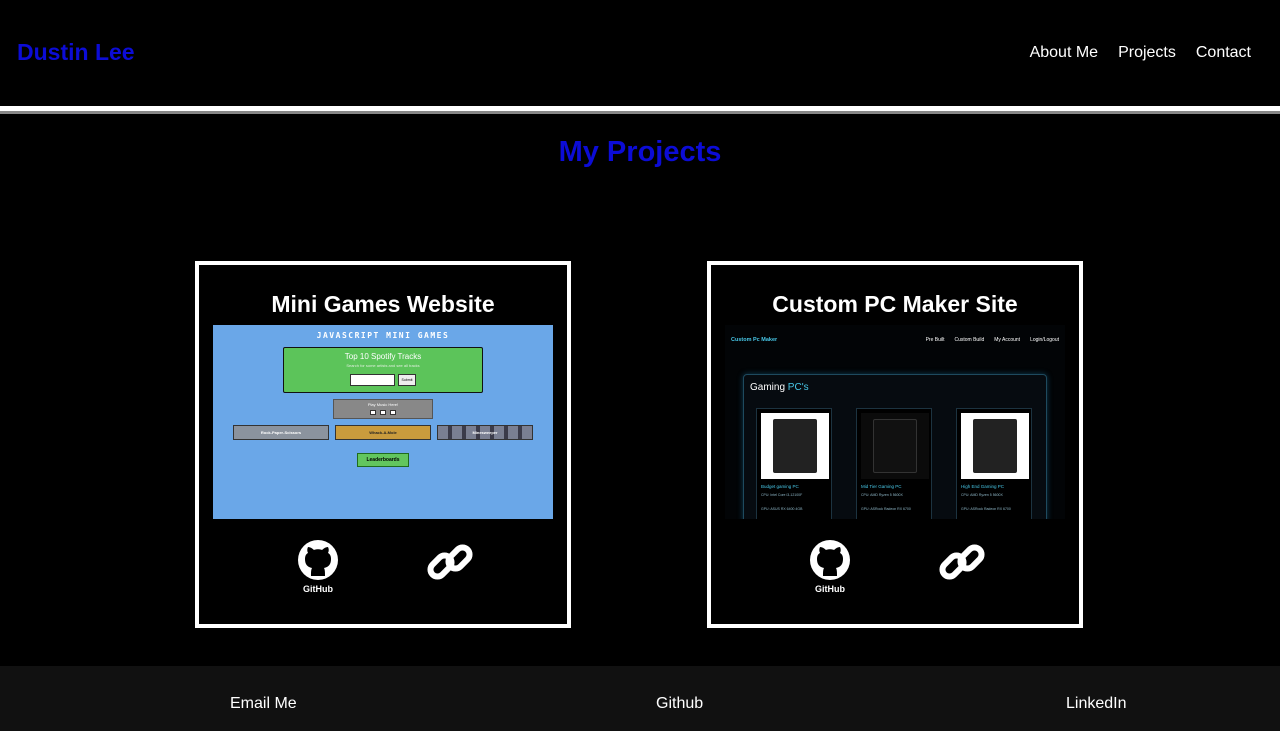  I want to click on screenshot-nav-item: Pre Built, so click(935, 340).